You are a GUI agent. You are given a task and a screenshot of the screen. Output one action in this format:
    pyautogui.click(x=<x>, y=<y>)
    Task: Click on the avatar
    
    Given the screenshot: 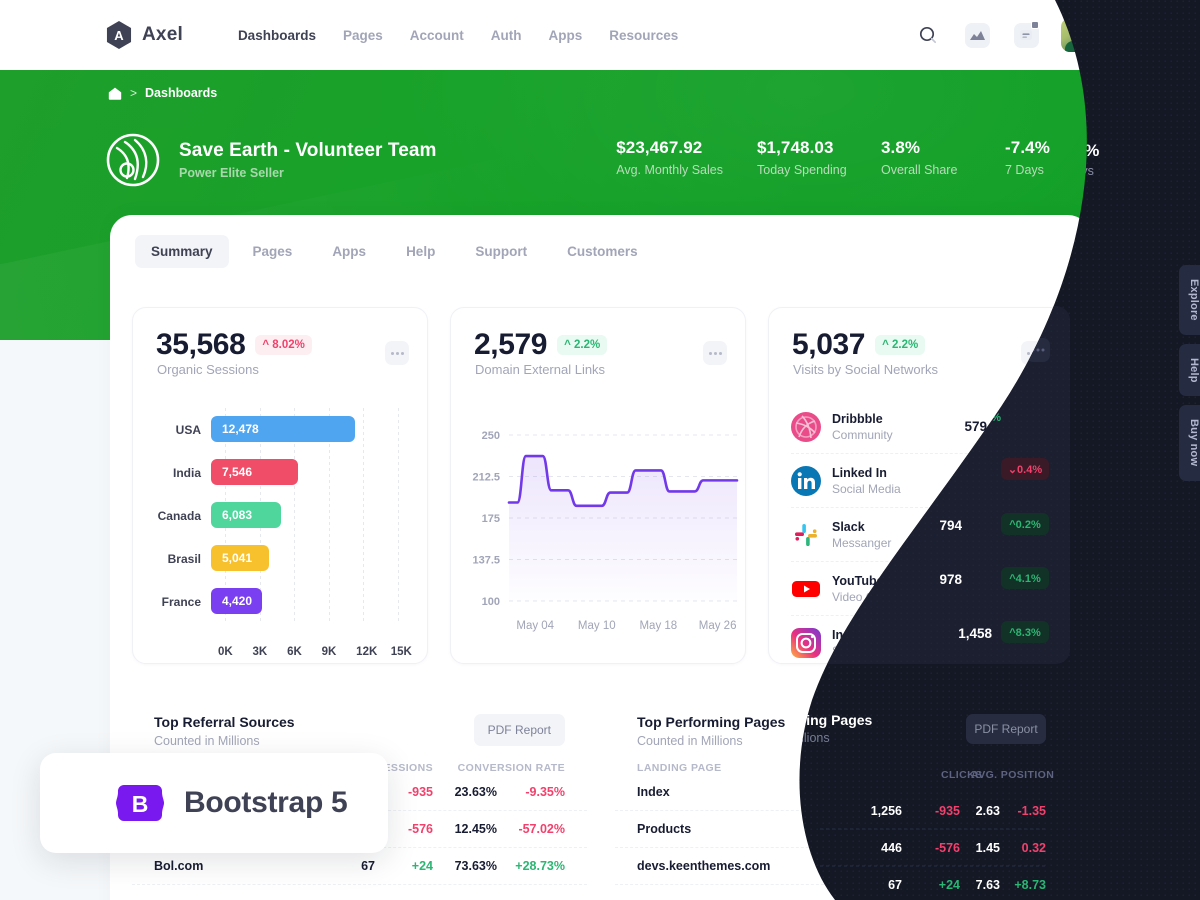 What is the action you would take?
    pyautogui.click(x=1078, y=35)
    